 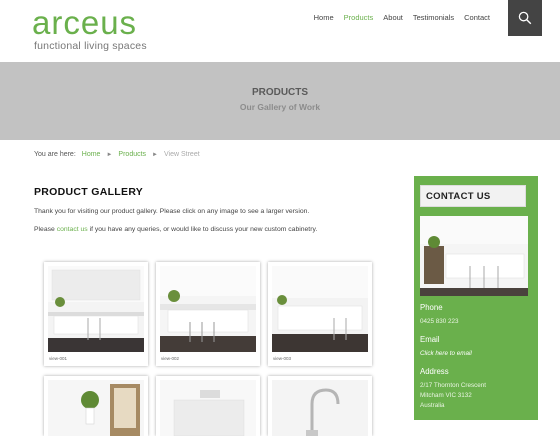 I want to click on logo-tagline: functional living spaces, so click(x=90, y=46).